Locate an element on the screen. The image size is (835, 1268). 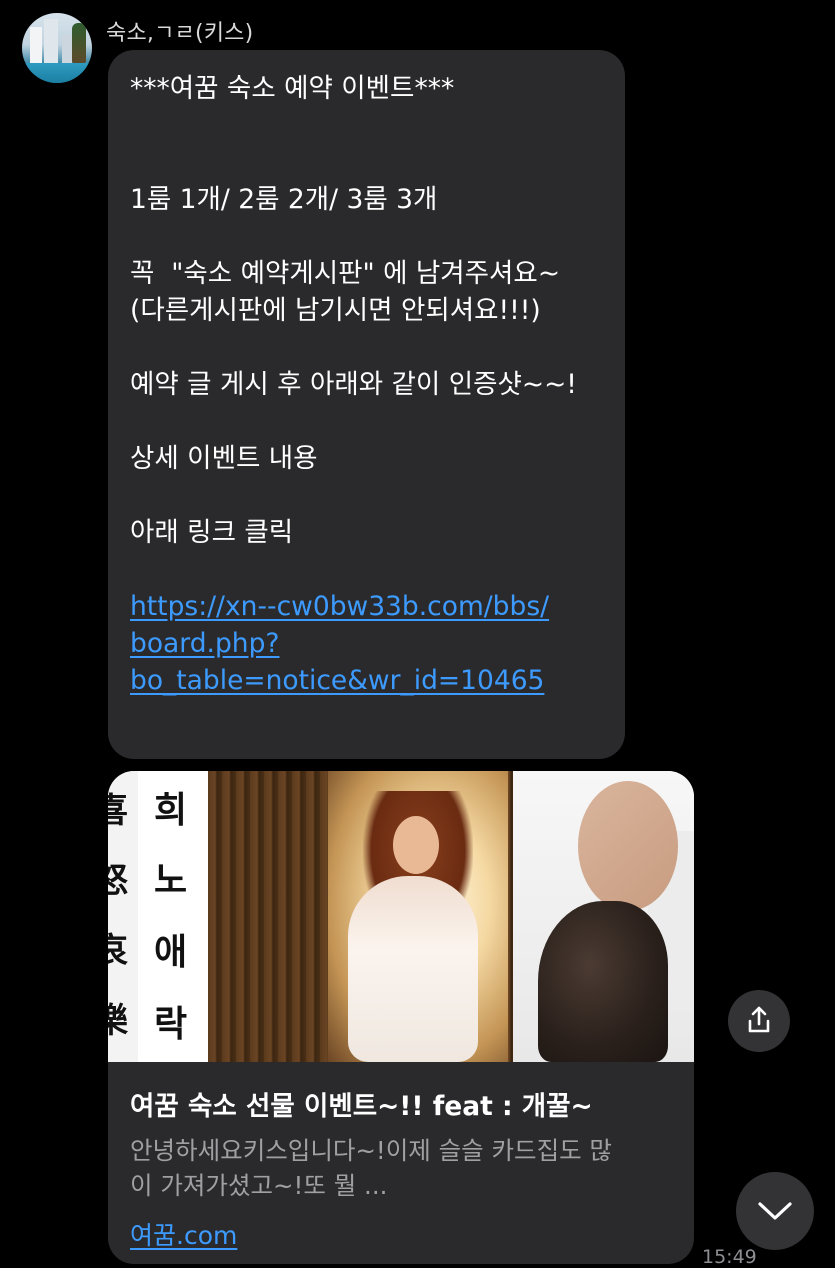
avatar-pool is located at coordinates (57, 73).